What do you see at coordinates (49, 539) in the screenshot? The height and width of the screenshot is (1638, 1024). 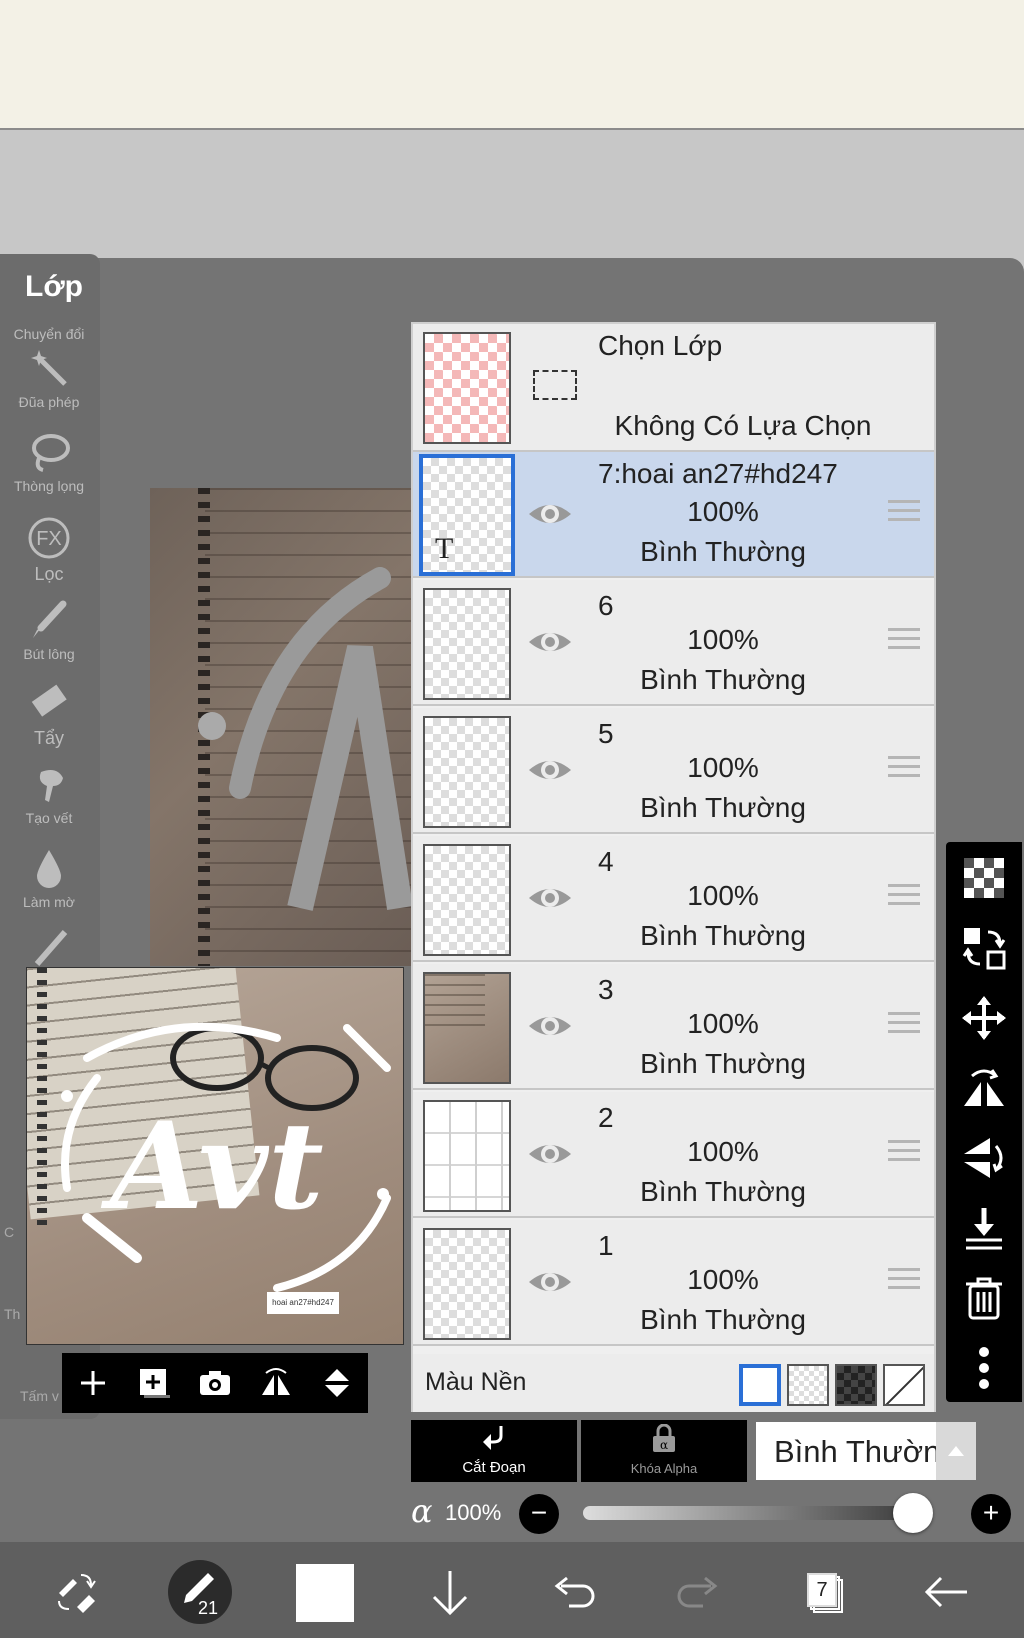 I see `svg-text: FX` at bounding box center [49, 539].